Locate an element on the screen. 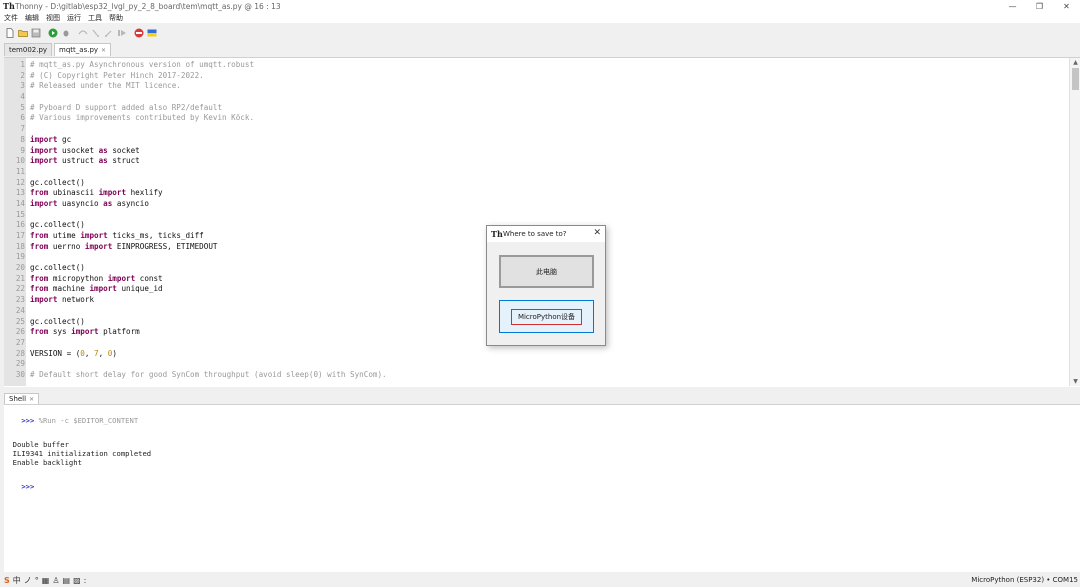 The height and width of the screenshot is (587, 1080). close-button: ✕ is located at coordinates (1066, 6).